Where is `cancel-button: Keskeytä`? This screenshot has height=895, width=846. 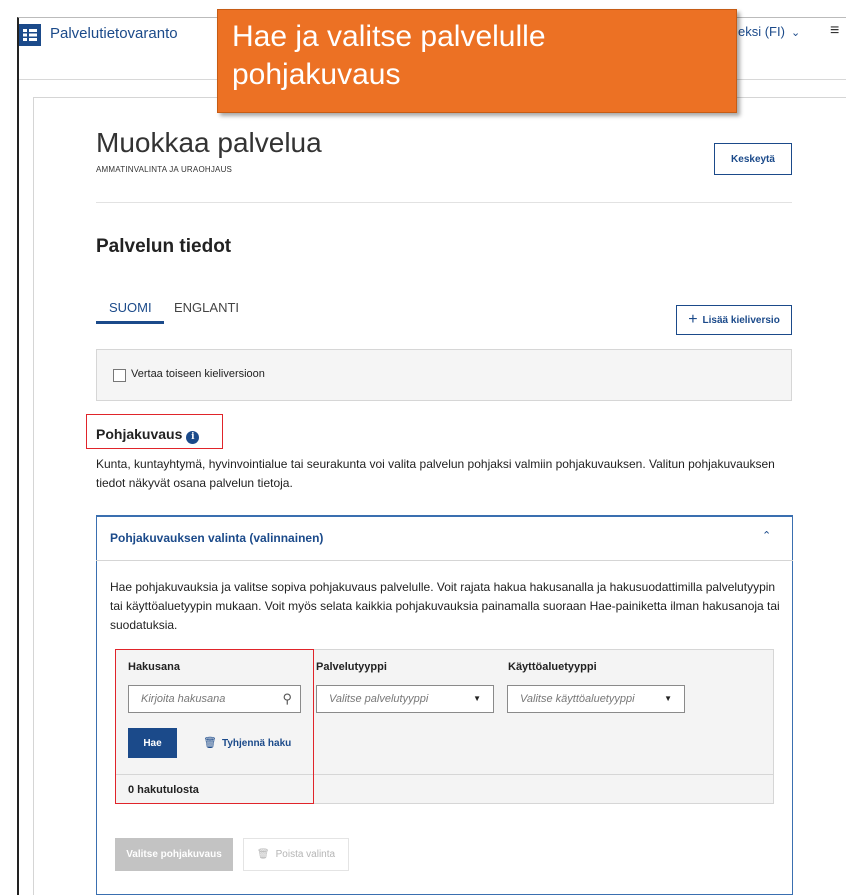 cancel-button: Keskeytä is located at coordinates (753, 159).